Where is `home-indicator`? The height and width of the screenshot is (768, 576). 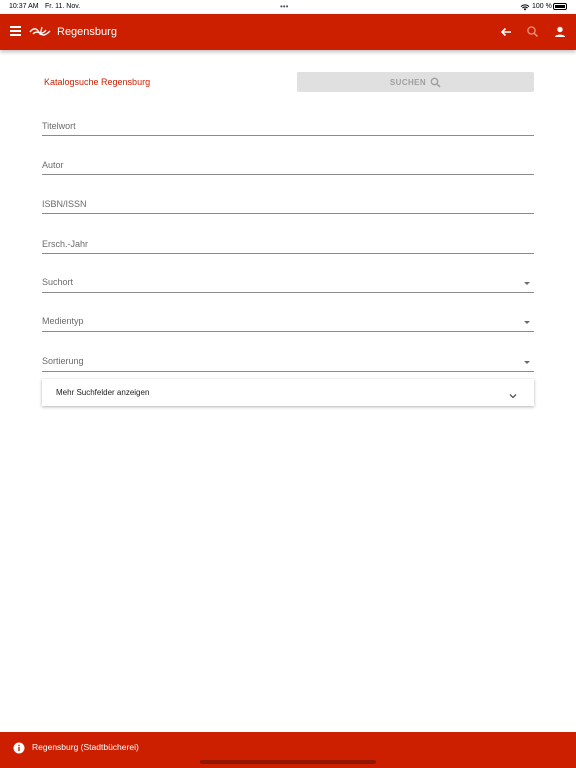 home-indicator is located at coordinates (288, 762).